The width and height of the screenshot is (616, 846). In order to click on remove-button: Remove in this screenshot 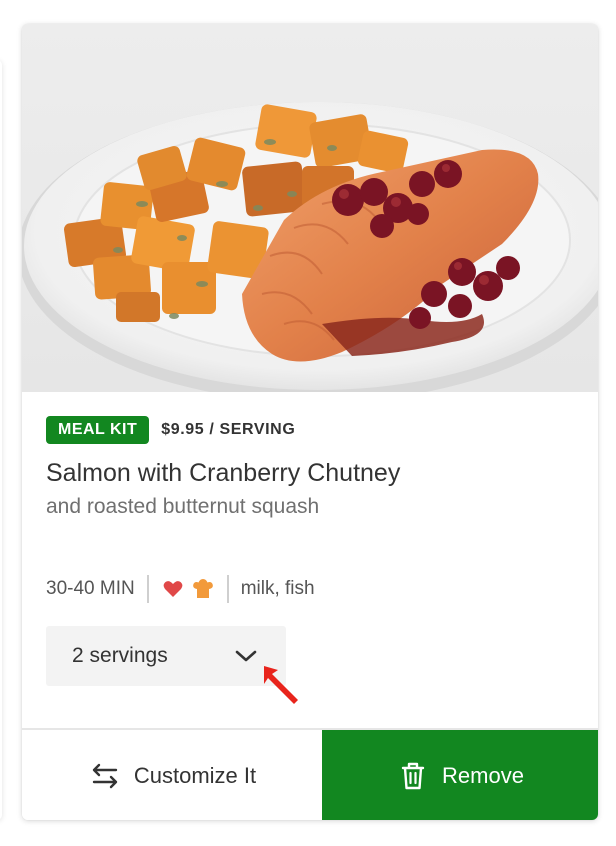, I will do `click(460, 775)`.